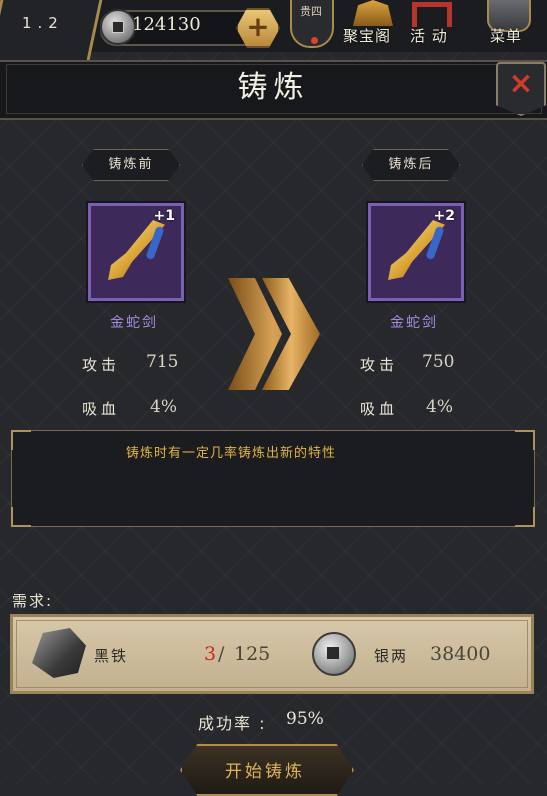 The image size is (547, 796). What do you see at coordinates (162, 362) in the screenshot?
I see `before-stat-value: 715` at bounding box center [162, 362].